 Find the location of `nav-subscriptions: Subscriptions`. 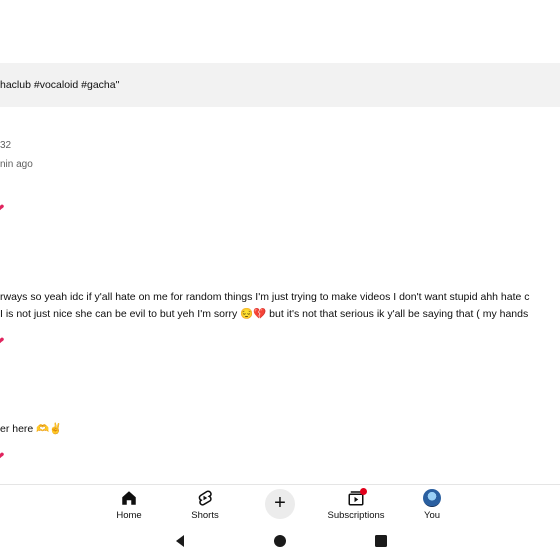

nav-subscriptions: Subscriptions is located at coordinates (356, 504).